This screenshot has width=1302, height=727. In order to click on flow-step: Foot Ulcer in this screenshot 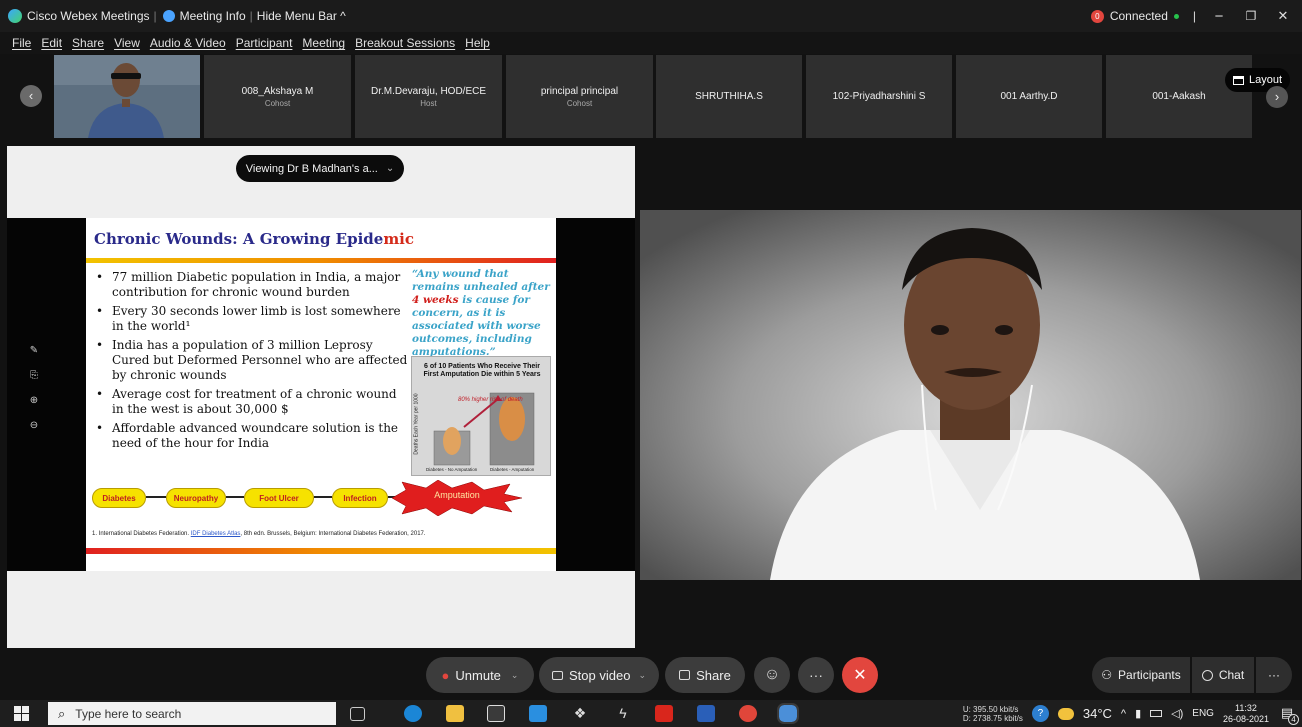, I will do `click(279, 498)`.